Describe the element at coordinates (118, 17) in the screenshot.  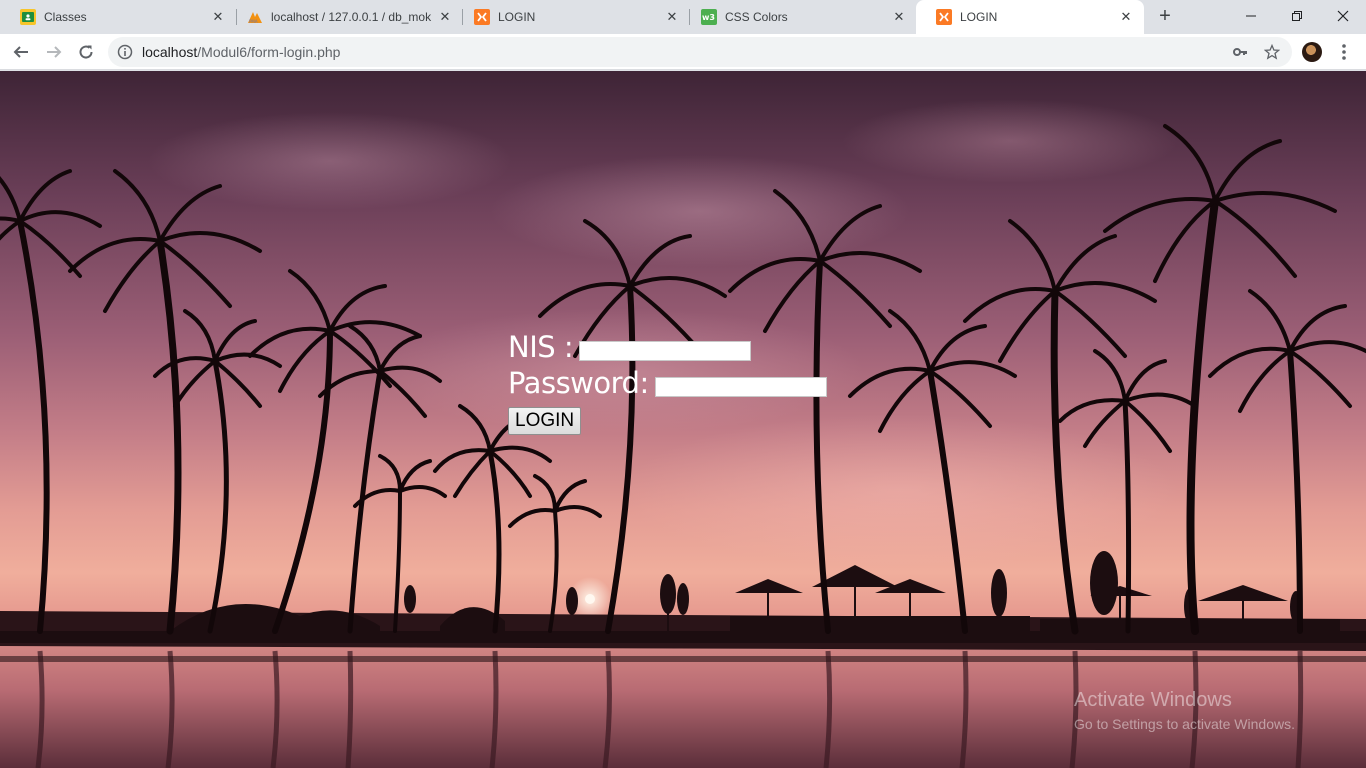
I see `tab-classes: Classes ✕` at that location.